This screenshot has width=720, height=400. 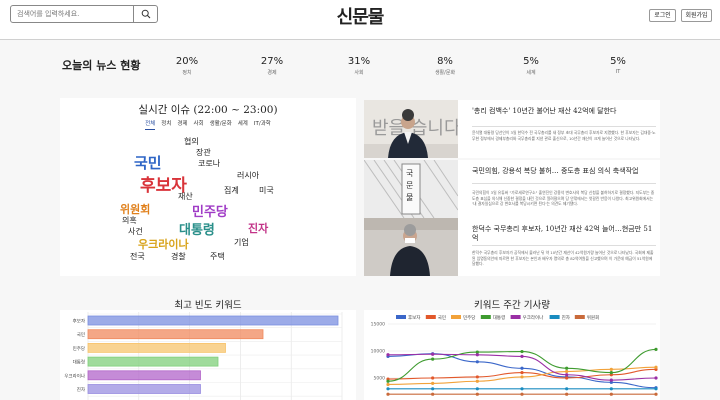 What do you see at coordinates (527, 317) in the screenshot?
I see `legend-item: 우크라이나` at bounding box center [527, 317].